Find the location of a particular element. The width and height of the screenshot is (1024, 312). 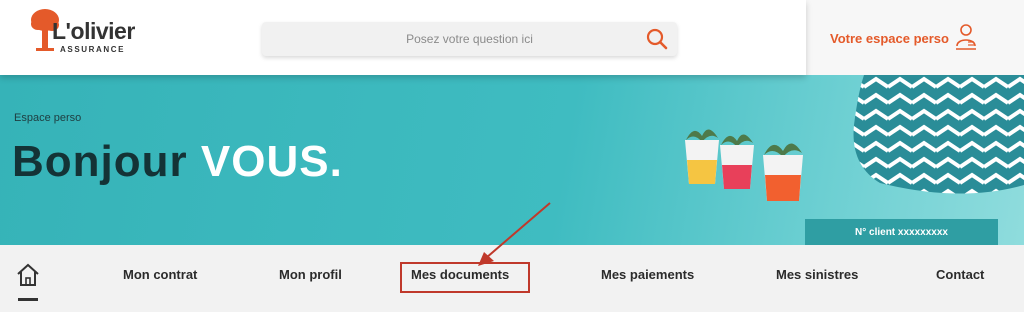

search-bar: Posez votre question ici is located at coordinates (469, 39).